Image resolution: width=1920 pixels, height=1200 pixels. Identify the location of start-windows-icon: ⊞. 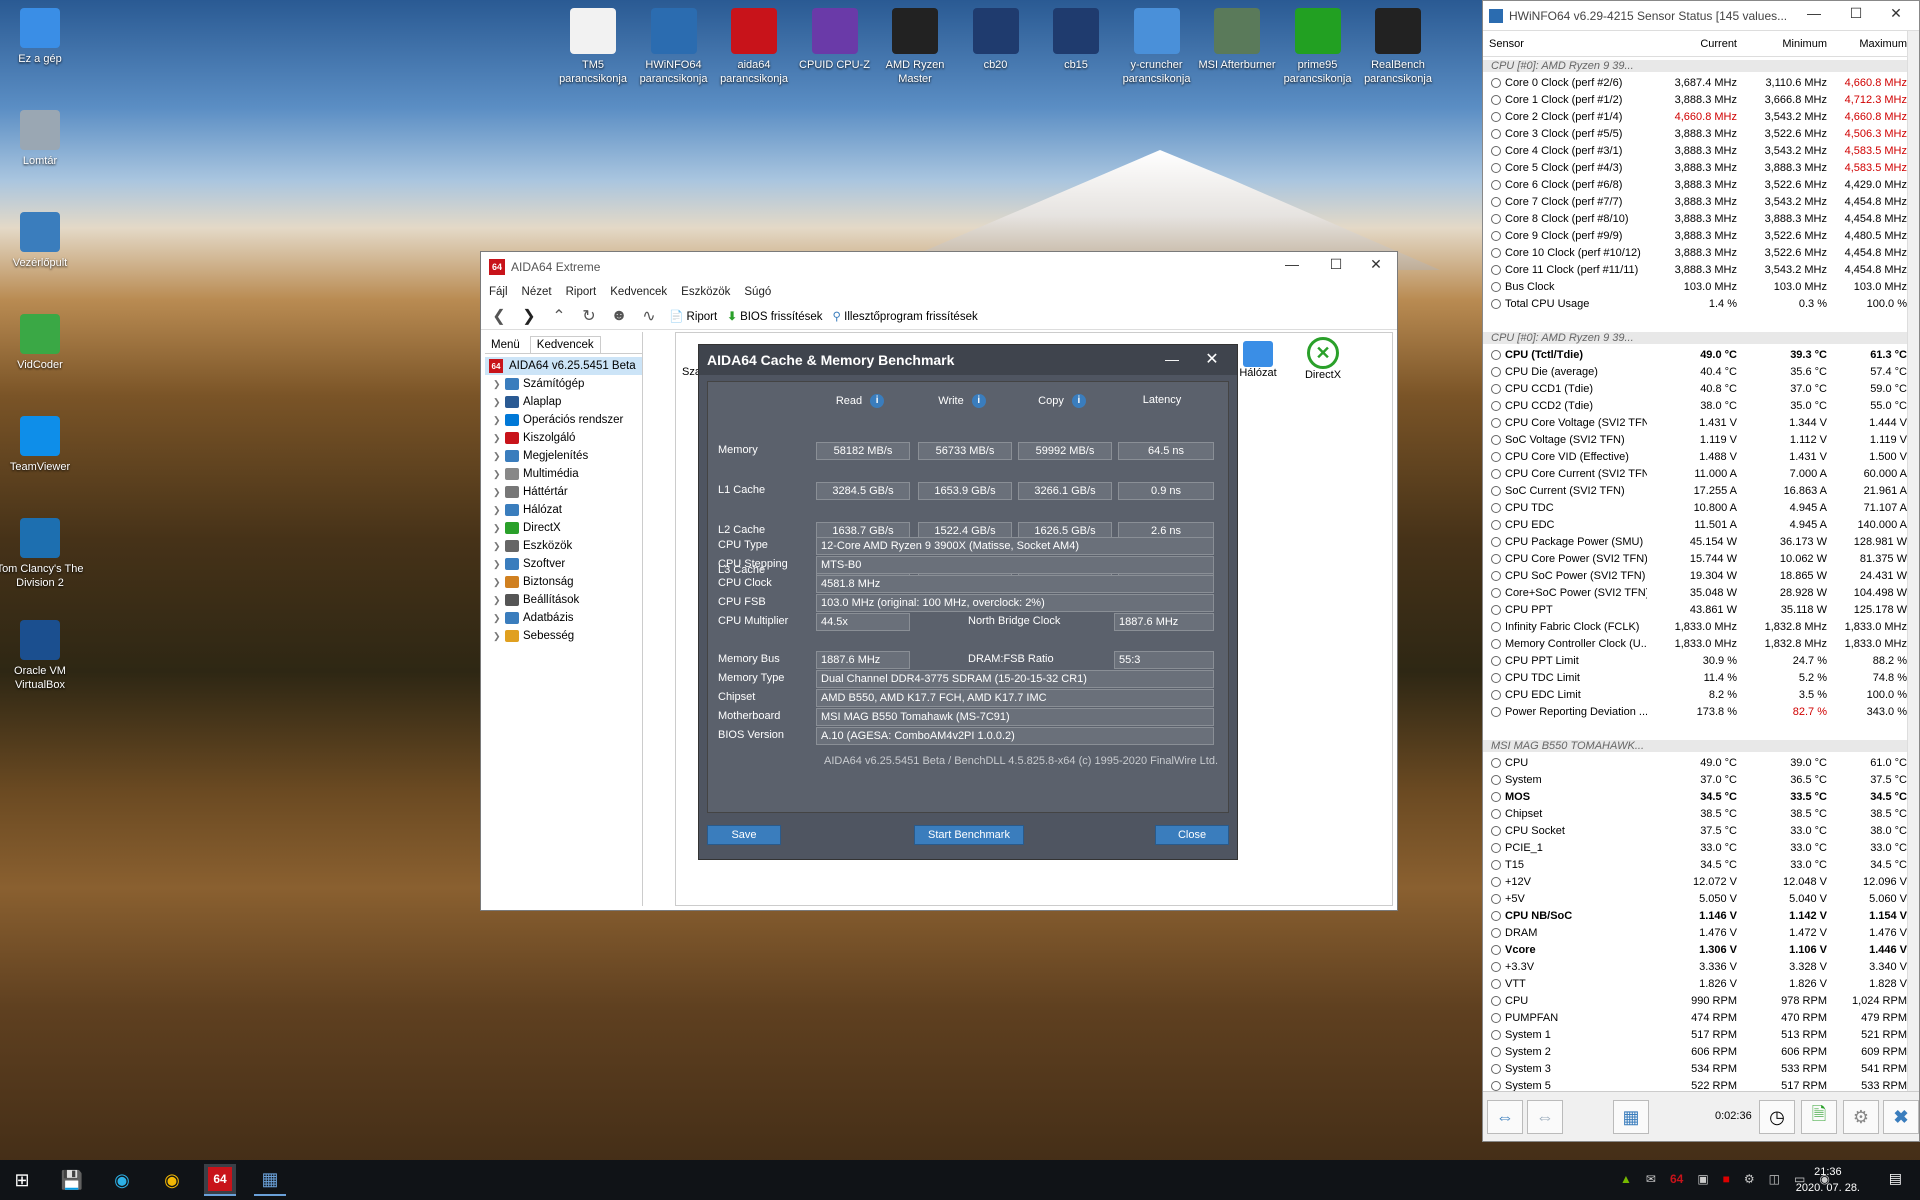
(22, 1180).